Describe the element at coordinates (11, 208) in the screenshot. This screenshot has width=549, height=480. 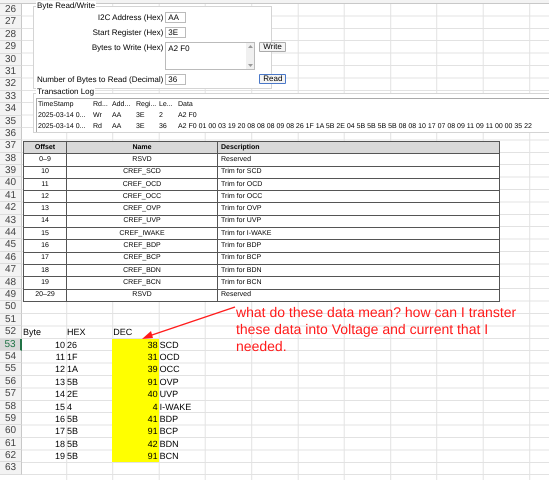
I see `row-header: 42` at that location.